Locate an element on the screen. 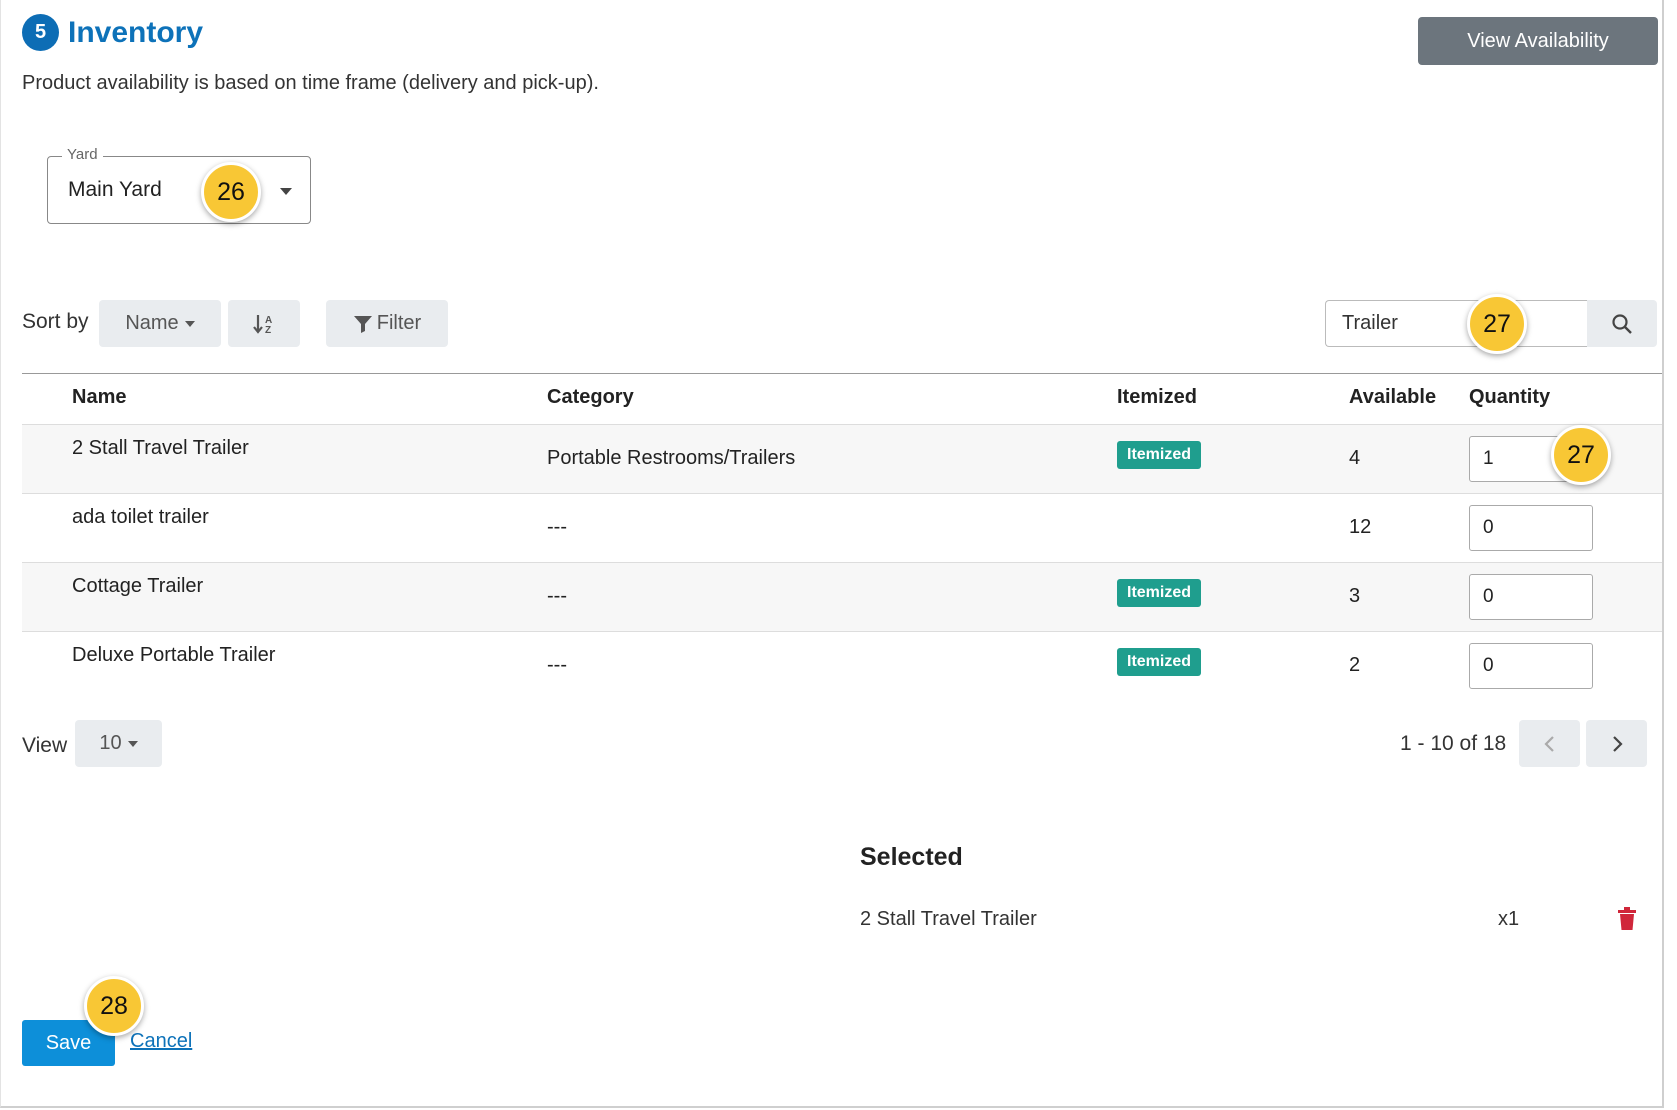 The width and height of the screenshot is (1677, 1110). previous-page-button is located at coordinates (1549, 743).